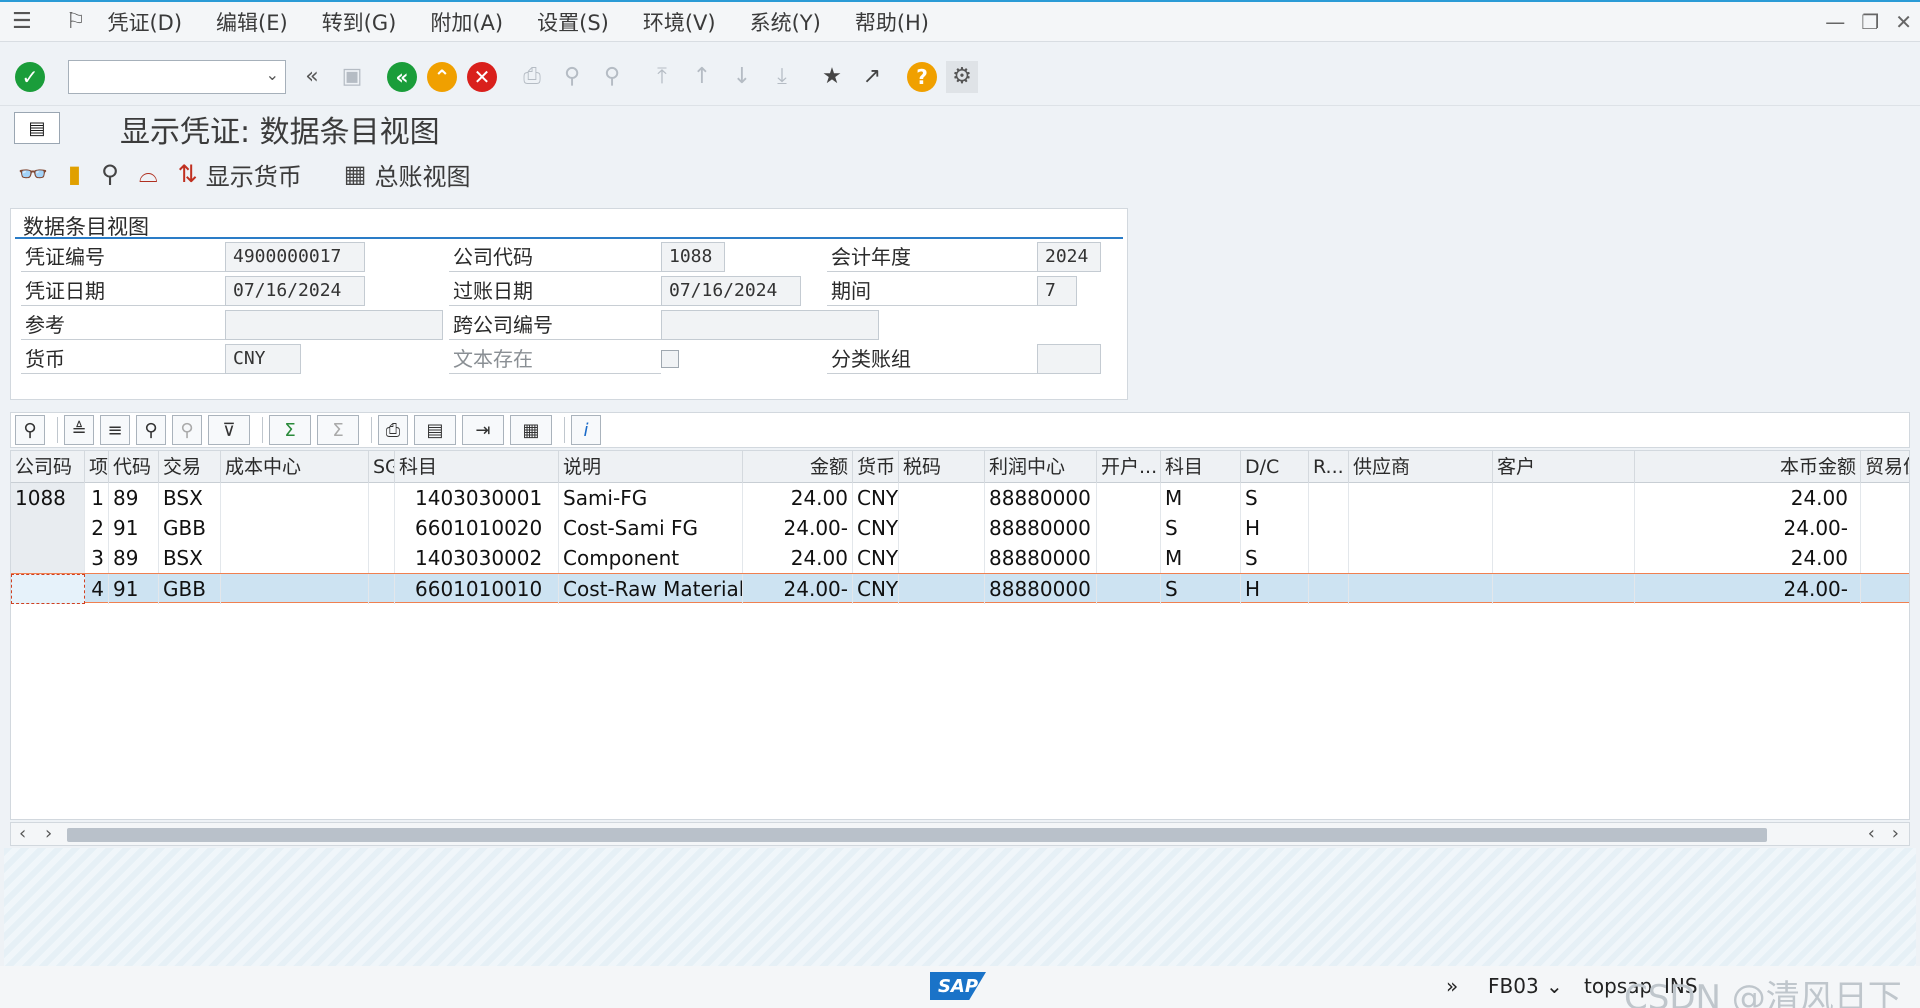  Describe the element at coordinates (254, 174) in the screenshot. I see `display-currency-button: 显示货币` at that location.